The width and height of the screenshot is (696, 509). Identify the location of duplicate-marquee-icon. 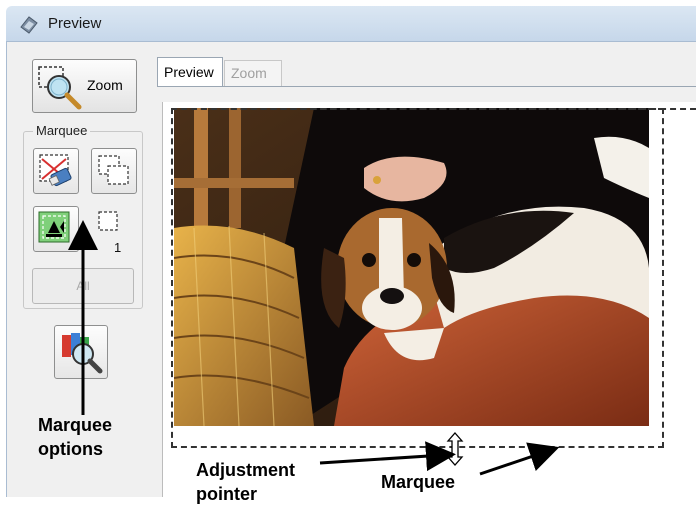
(113, 170).